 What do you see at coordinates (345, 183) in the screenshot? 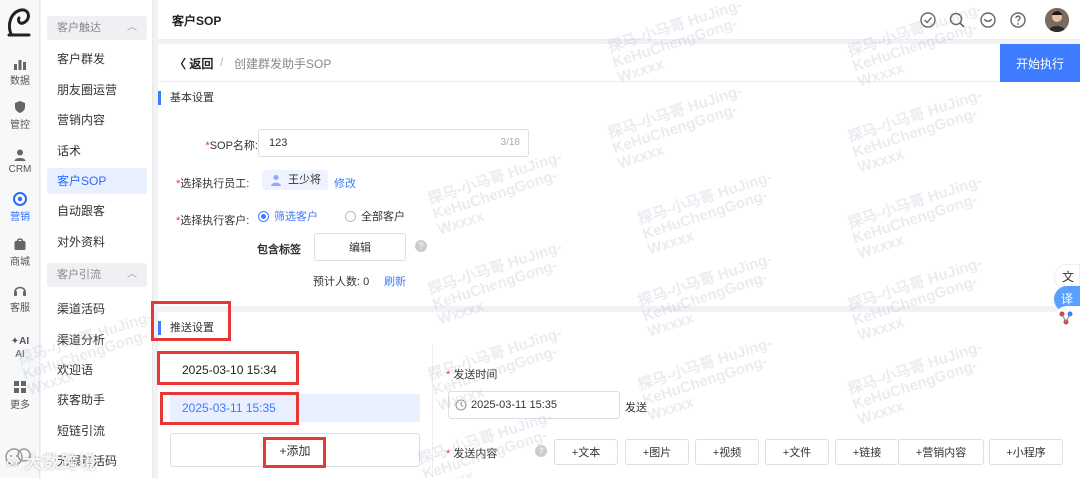
I see `modify-employee-link: 修改` at bounding box center [345, 183].